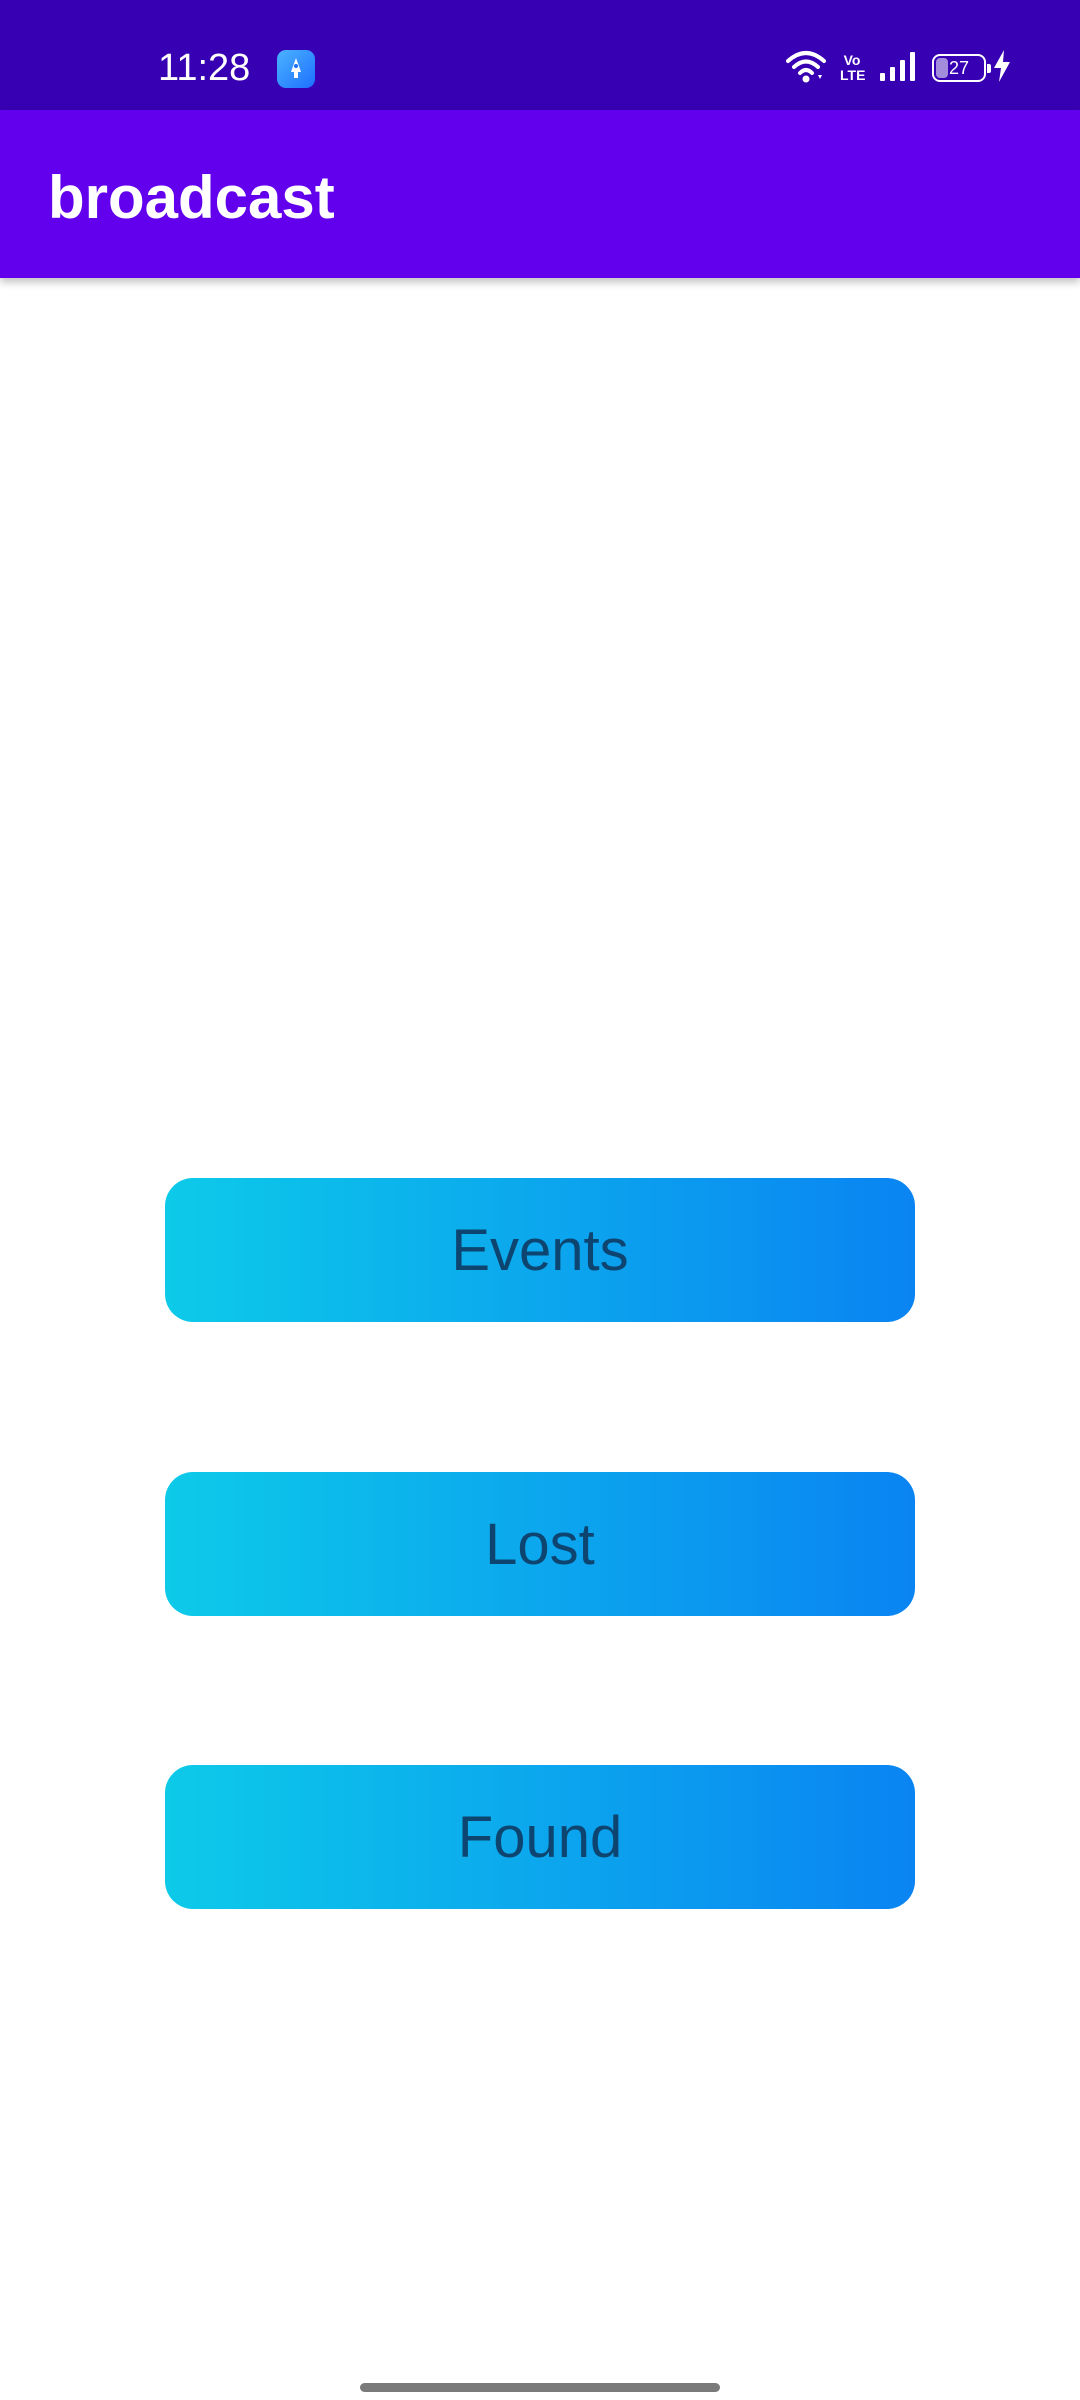  Describe the element at coordinates (942, 68) in the screenshot. I see `battery-fill` at that location.